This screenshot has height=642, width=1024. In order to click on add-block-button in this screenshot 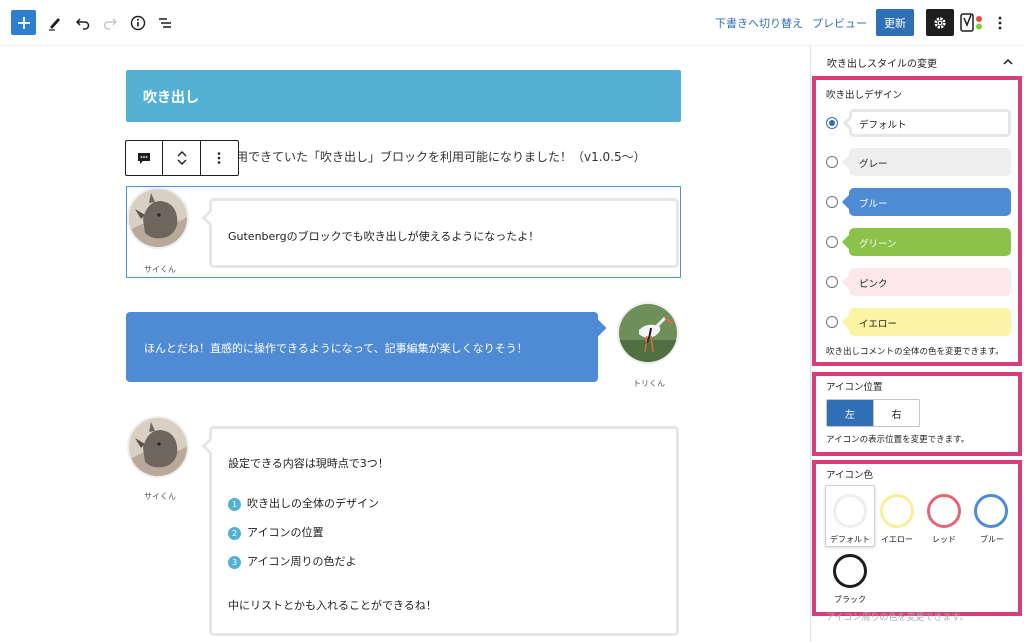, I will do `click(23, 22)`.